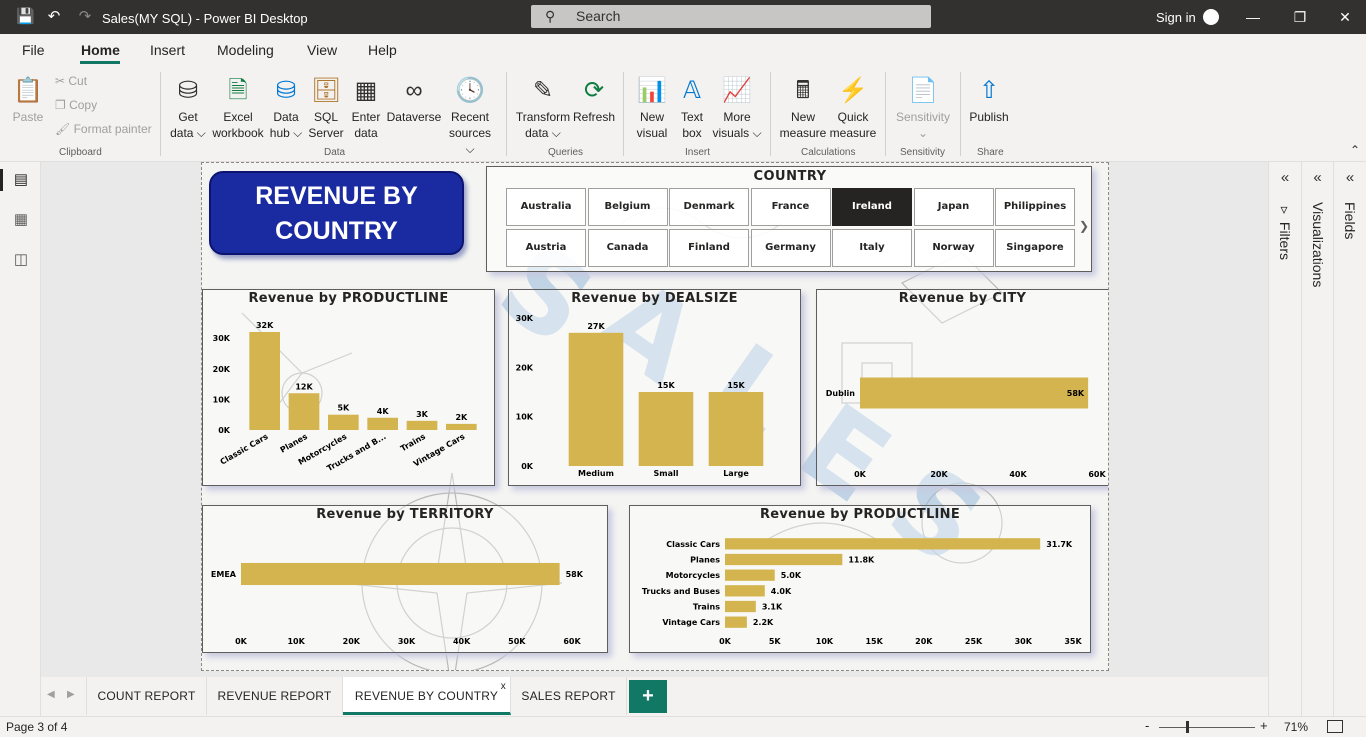 This screenshot has width=1366, height=737. Describe the element at coordinates (1349, 439) in the screenshot. I see `fields-pane: « Fields` at that location.